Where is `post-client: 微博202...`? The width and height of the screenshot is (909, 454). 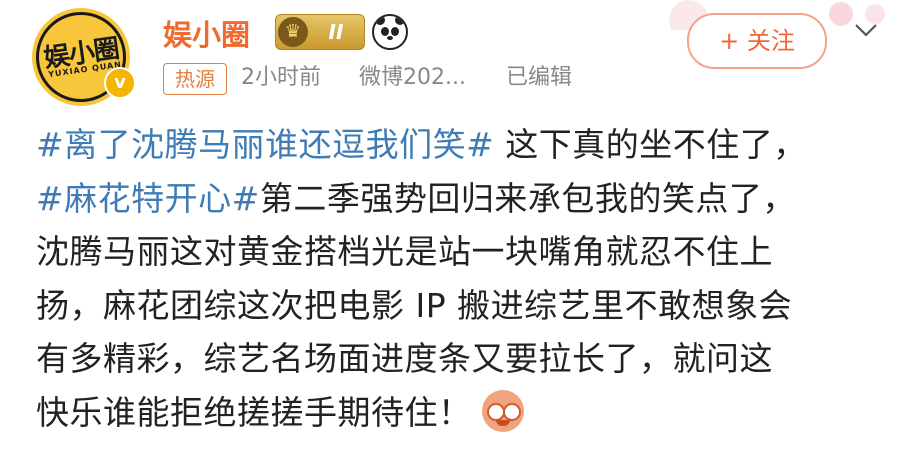 post-client: 微博202... is located at coordinates (412, 78).